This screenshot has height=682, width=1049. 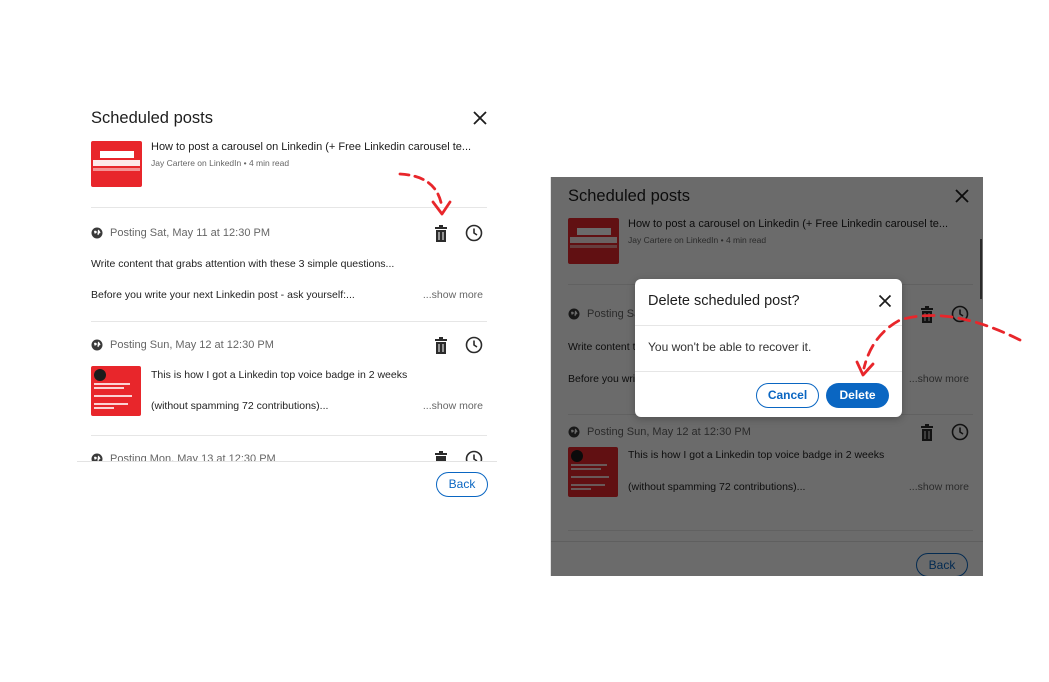 I want to click on post-schedule-time: Posting Sun, May 12 at 12:30 PM, so click(x=192, y=345).